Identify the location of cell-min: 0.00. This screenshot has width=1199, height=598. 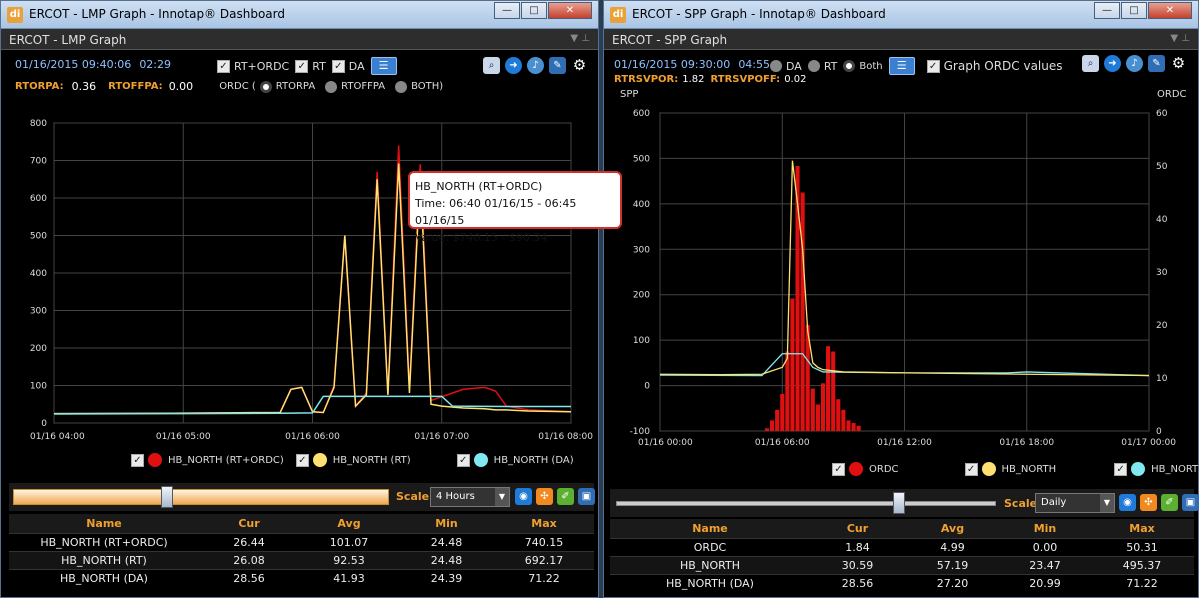
(1045, 546).